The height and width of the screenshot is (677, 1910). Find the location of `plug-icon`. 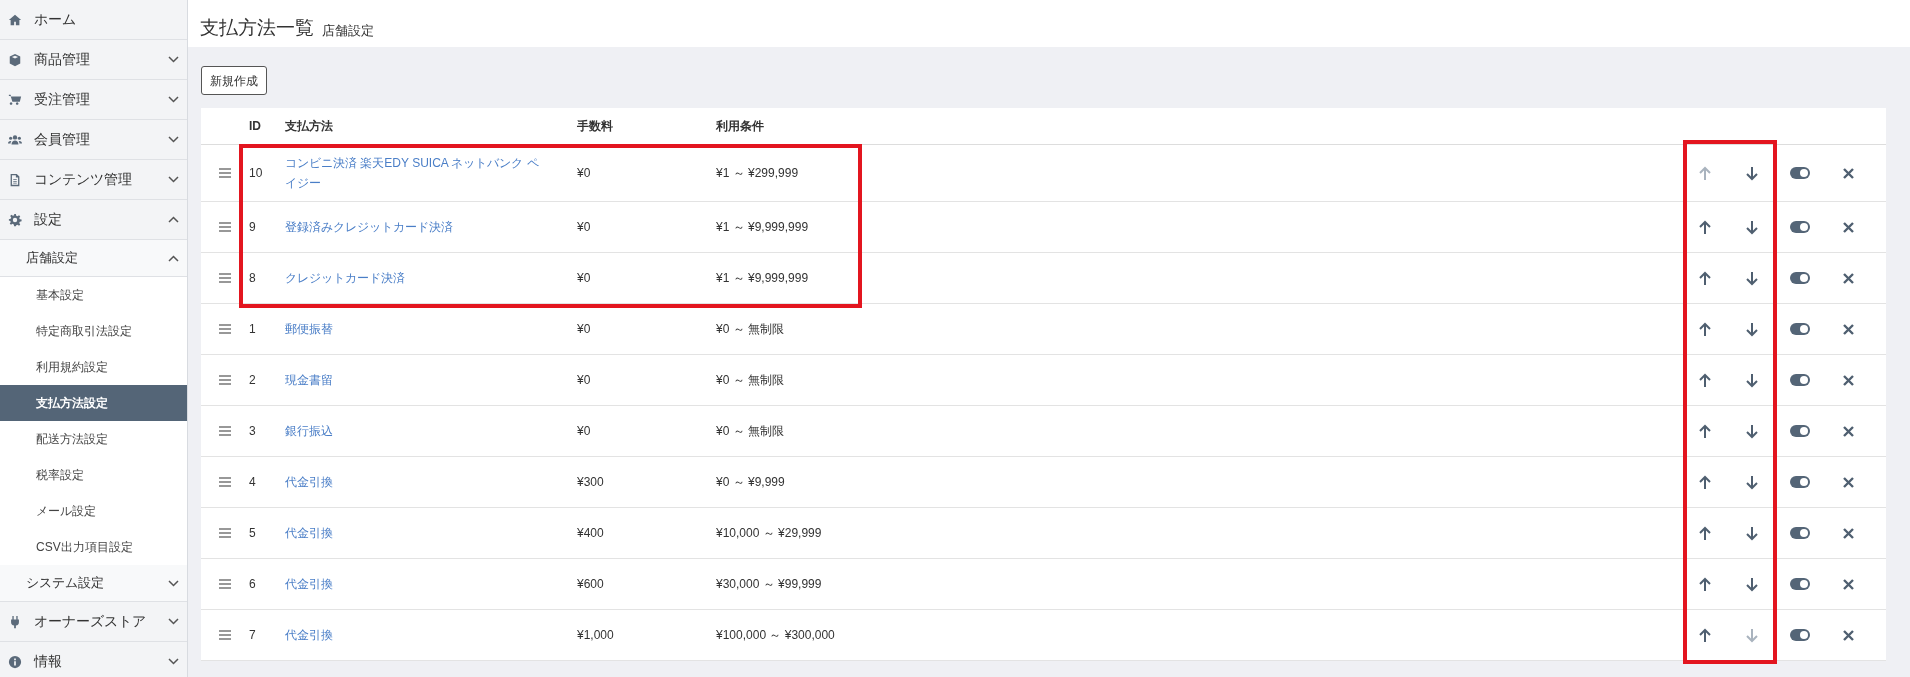

plug-icon is located at coordinates (15, 621).